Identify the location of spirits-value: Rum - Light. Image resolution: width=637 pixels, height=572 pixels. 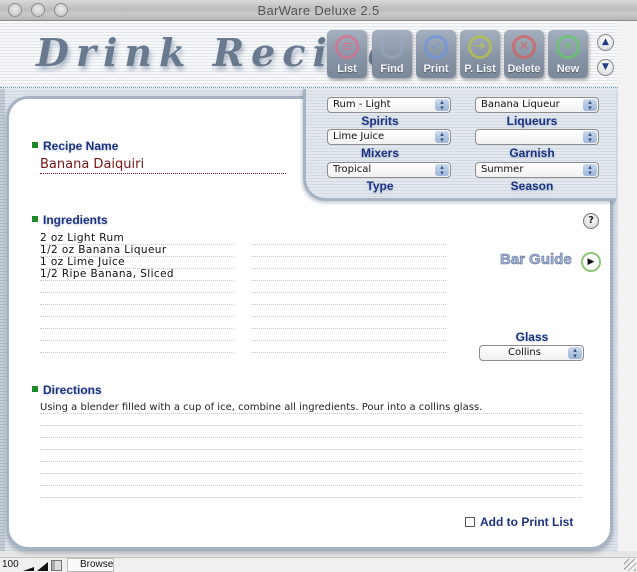
(362, 104).